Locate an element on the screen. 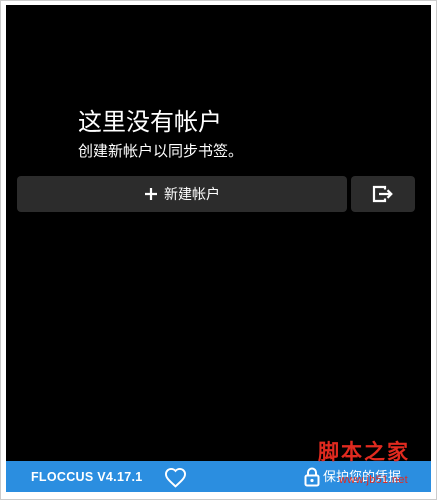 The height and width of the screenshot is (500, 437). box-arrow-right-icon is located at coordinates (383, 194).